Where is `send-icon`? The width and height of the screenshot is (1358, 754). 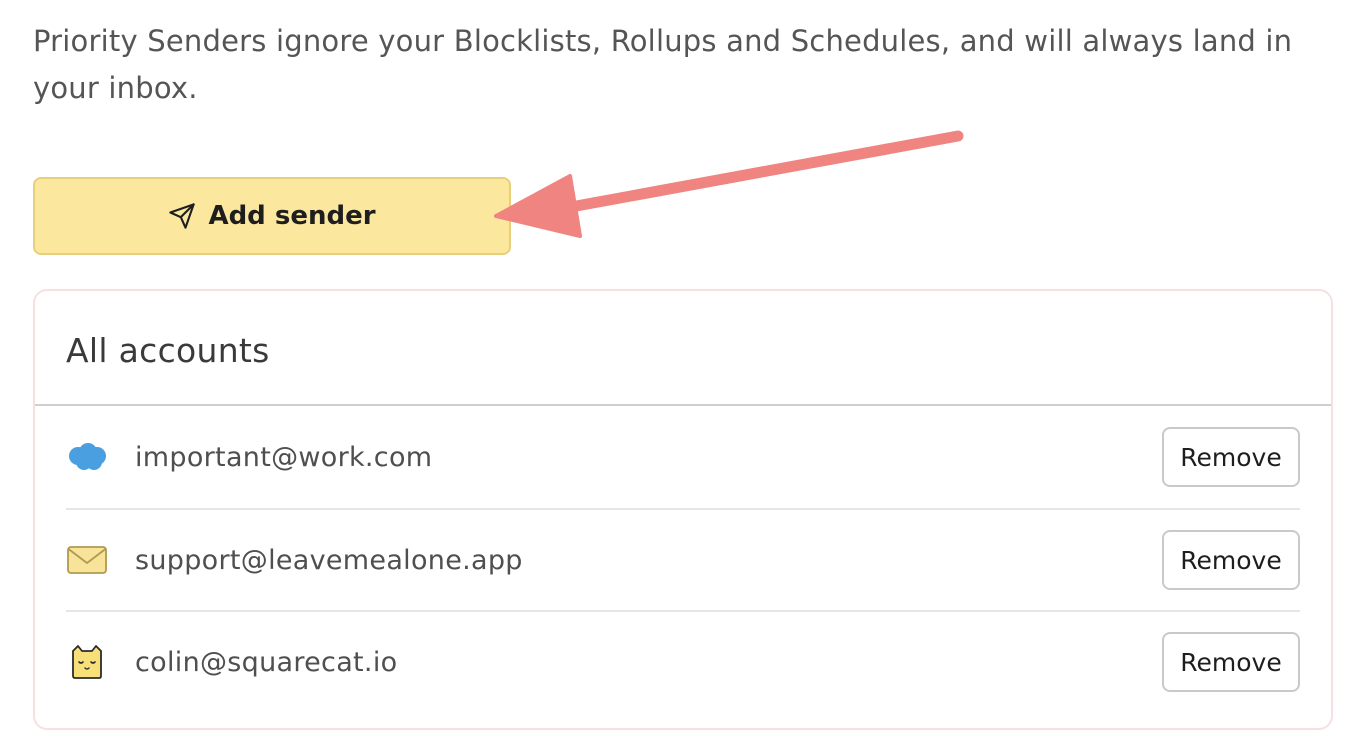 send-icon is located at coordinates (182, 216).